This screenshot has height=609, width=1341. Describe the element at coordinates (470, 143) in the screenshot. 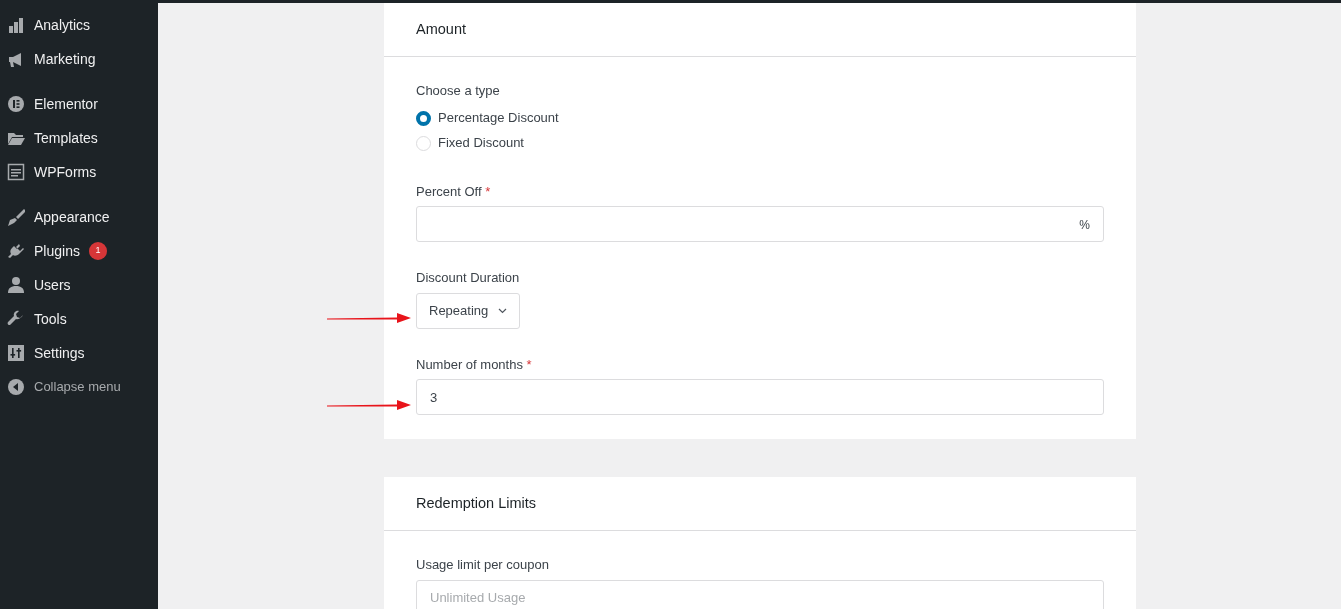

I see `radio-option: Fixed Discount` at that location.